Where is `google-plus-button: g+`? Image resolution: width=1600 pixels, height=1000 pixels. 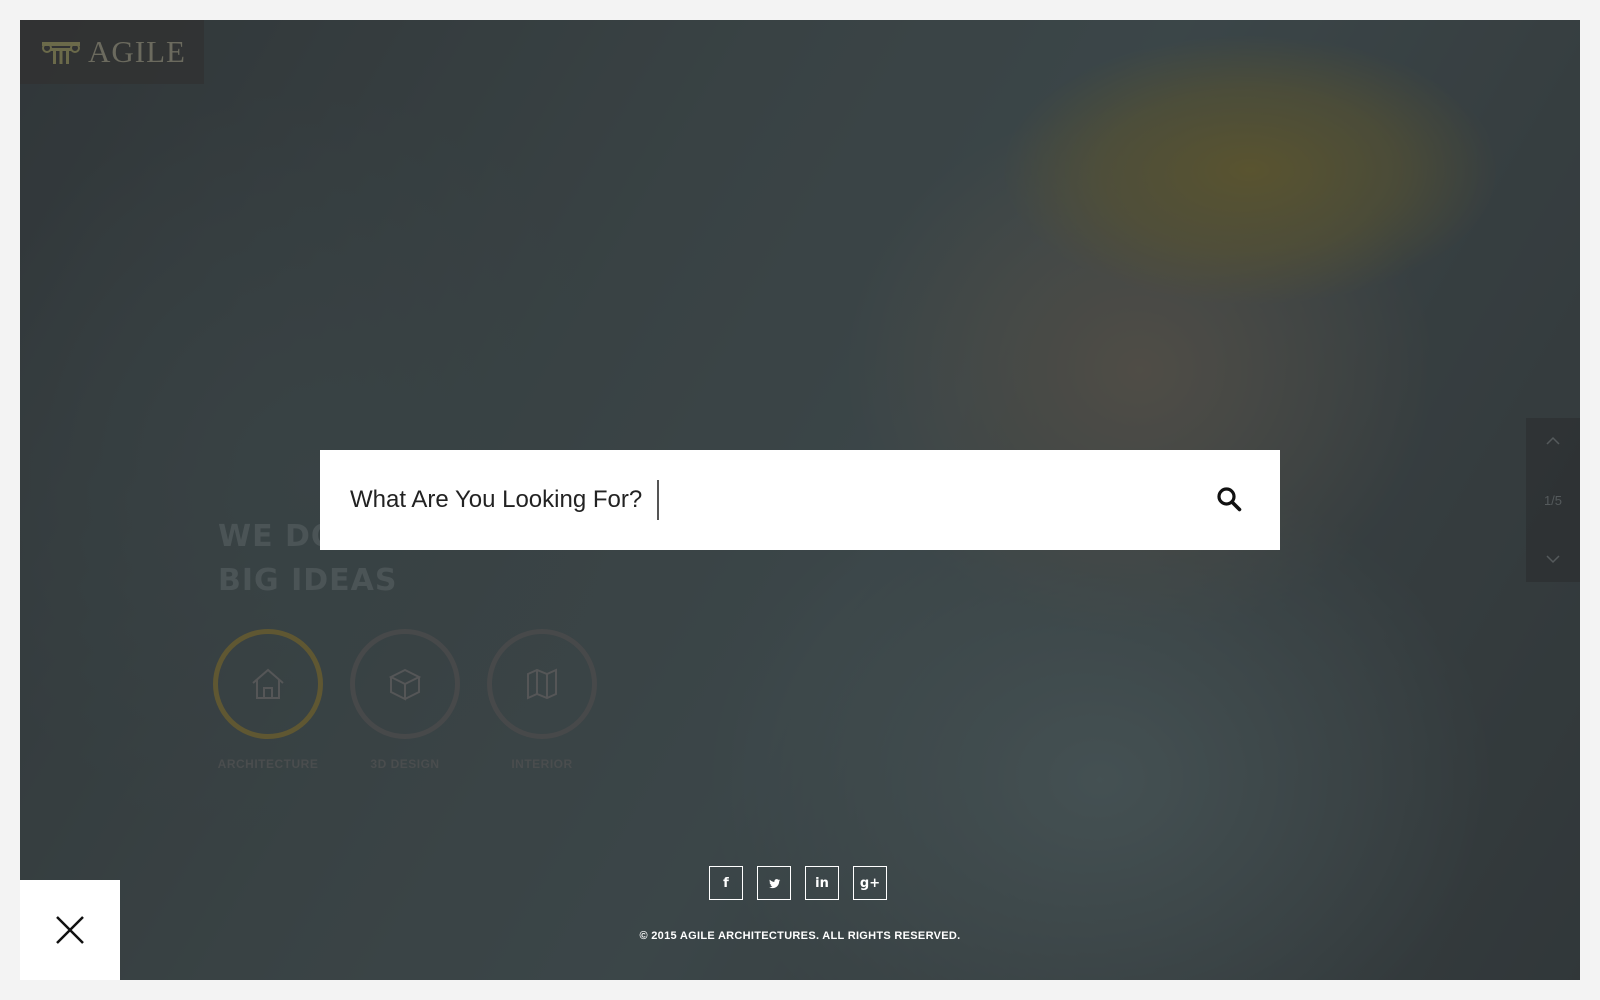
google-plus-button: g+ is located at coordinates (870, 883).